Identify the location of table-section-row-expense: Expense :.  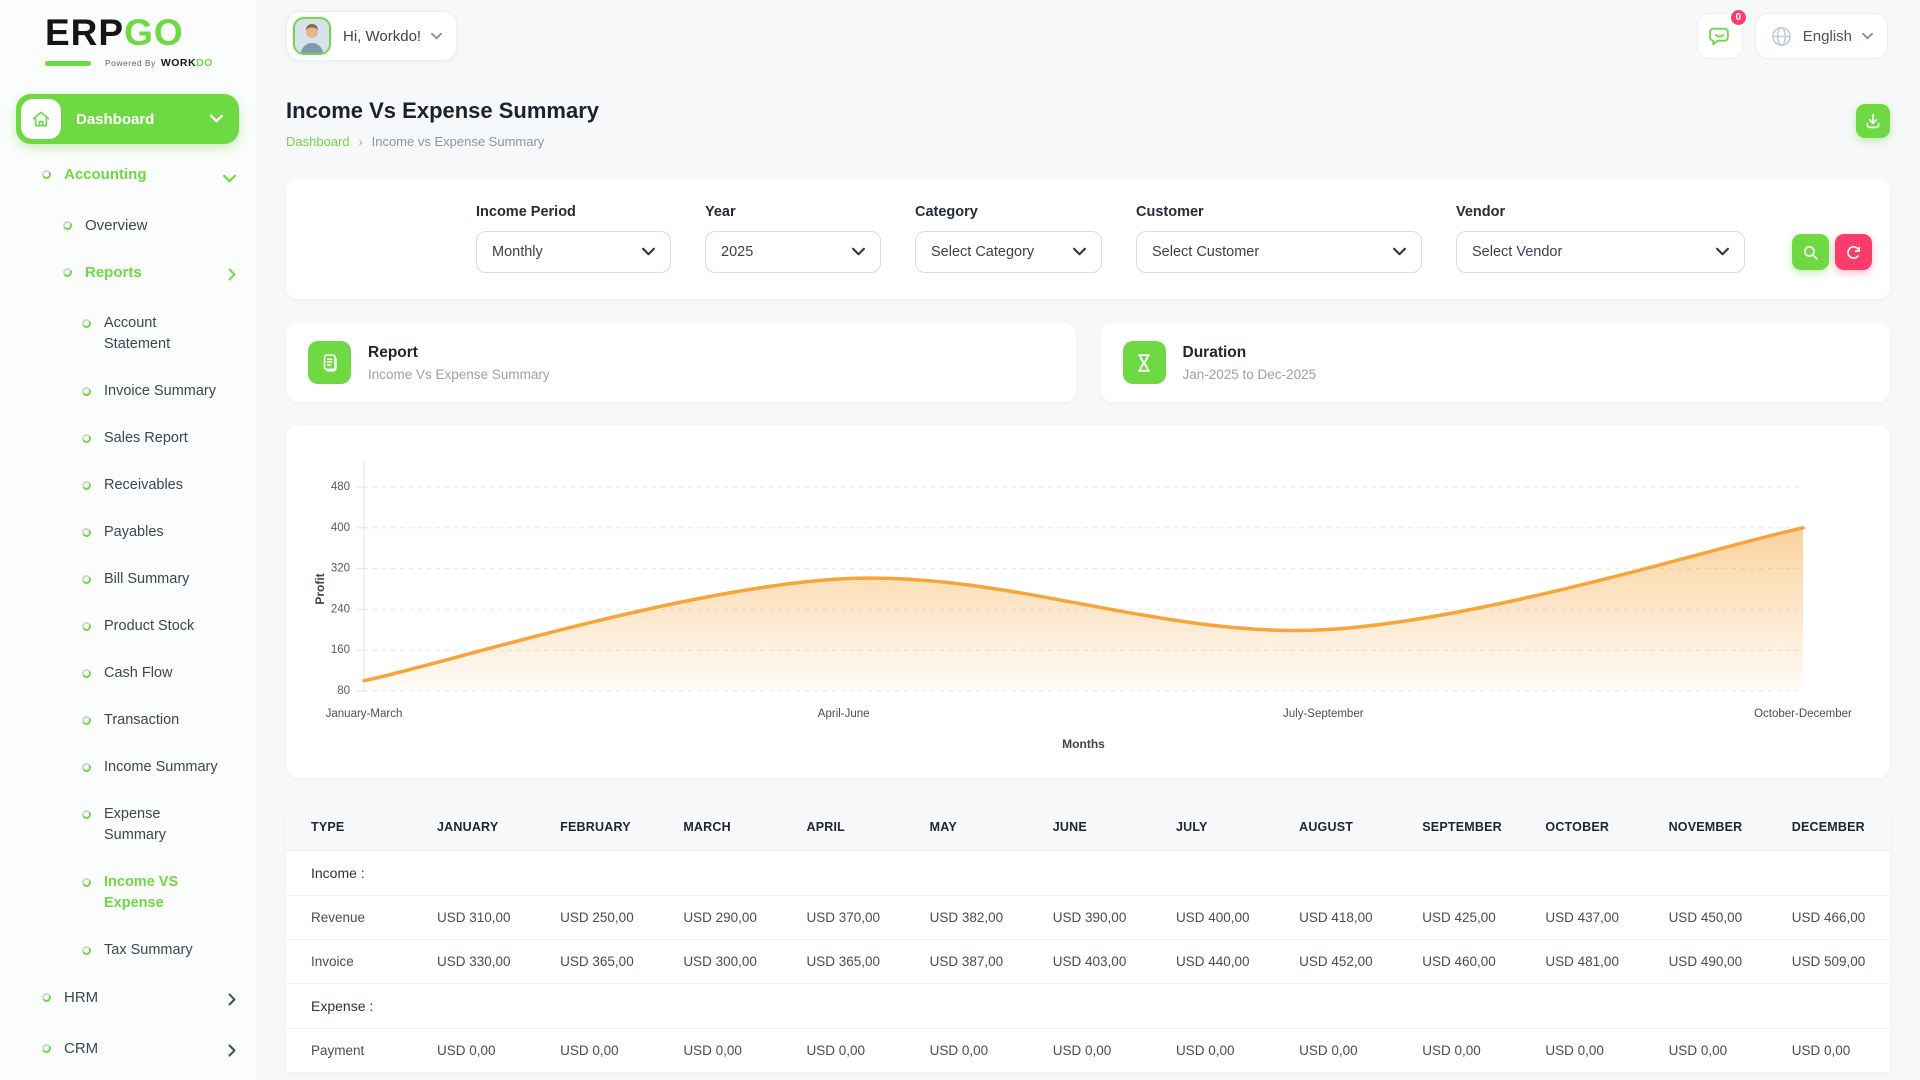
(1088, 1006).